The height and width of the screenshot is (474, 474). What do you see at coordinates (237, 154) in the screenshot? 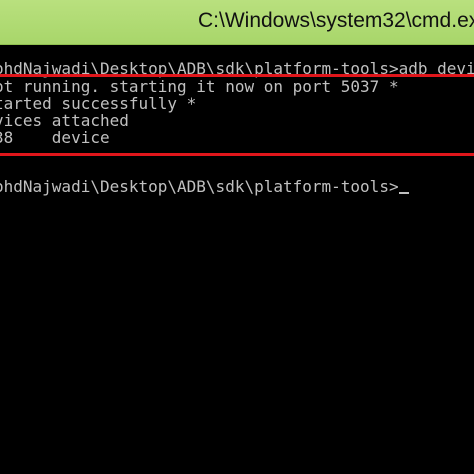
I see `highlight-line-bottom` at bounding box center [237, 154].